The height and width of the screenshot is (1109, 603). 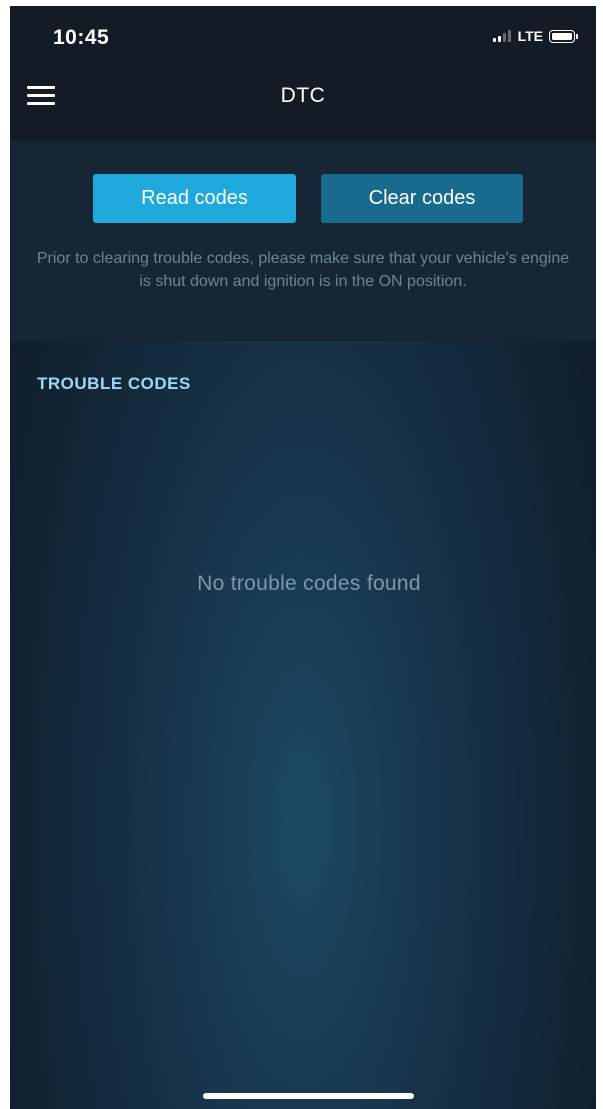 What do you see at coordinates (308, 1096) in the screenshot?
I see `home-indicator` at bounding box center [308, 1096].